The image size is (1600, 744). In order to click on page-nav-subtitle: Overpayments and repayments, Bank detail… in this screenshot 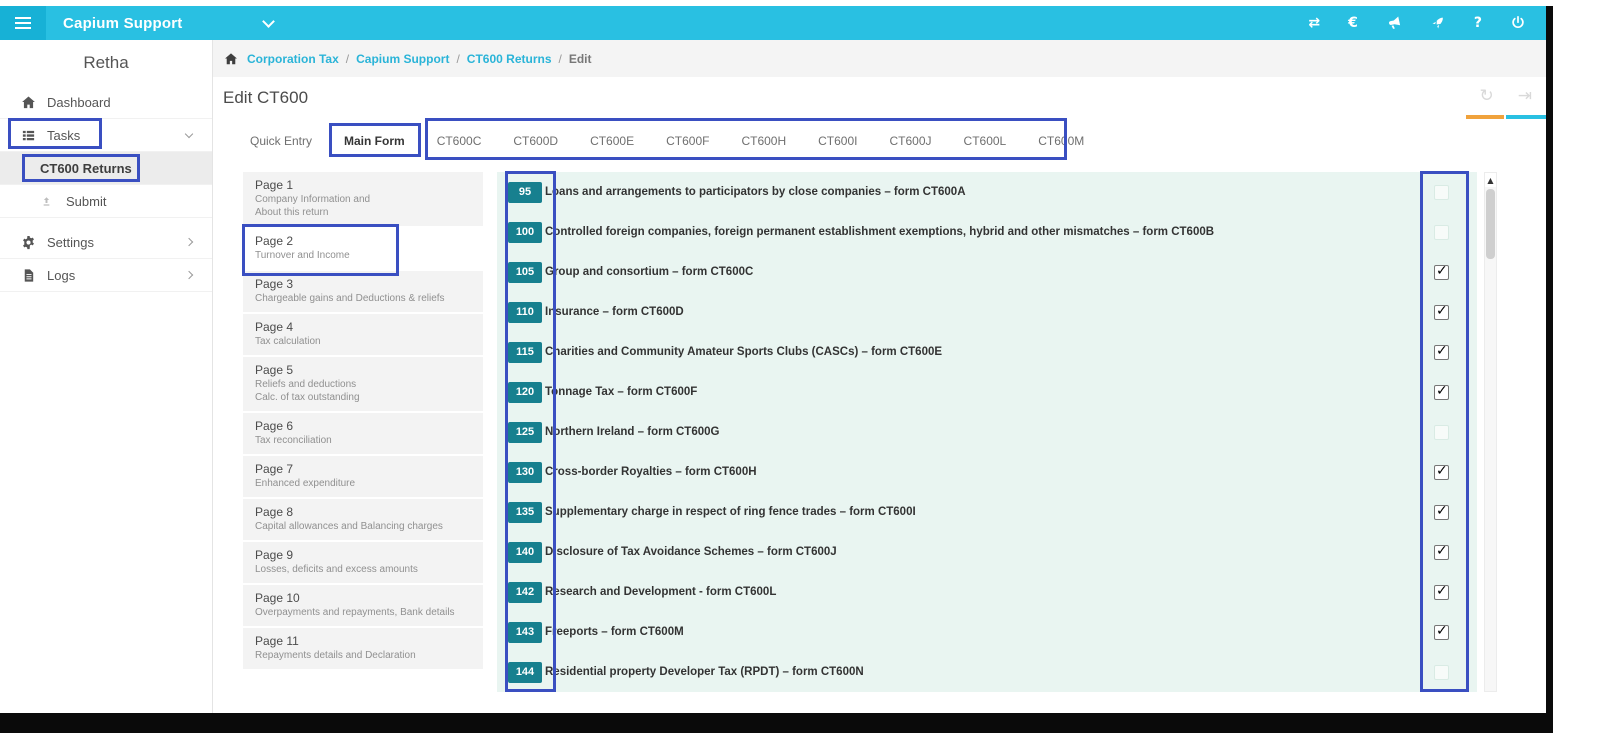, I will do `click(355, 612)`.